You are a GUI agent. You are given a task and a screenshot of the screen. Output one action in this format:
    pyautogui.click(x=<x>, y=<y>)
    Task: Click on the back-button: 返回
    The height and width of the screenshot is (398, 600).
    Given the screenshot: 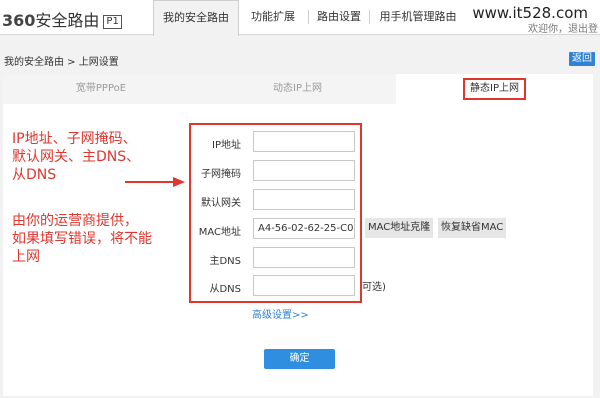 What is the action you would take?
    pyautogui.click(x=582, y=59)
    